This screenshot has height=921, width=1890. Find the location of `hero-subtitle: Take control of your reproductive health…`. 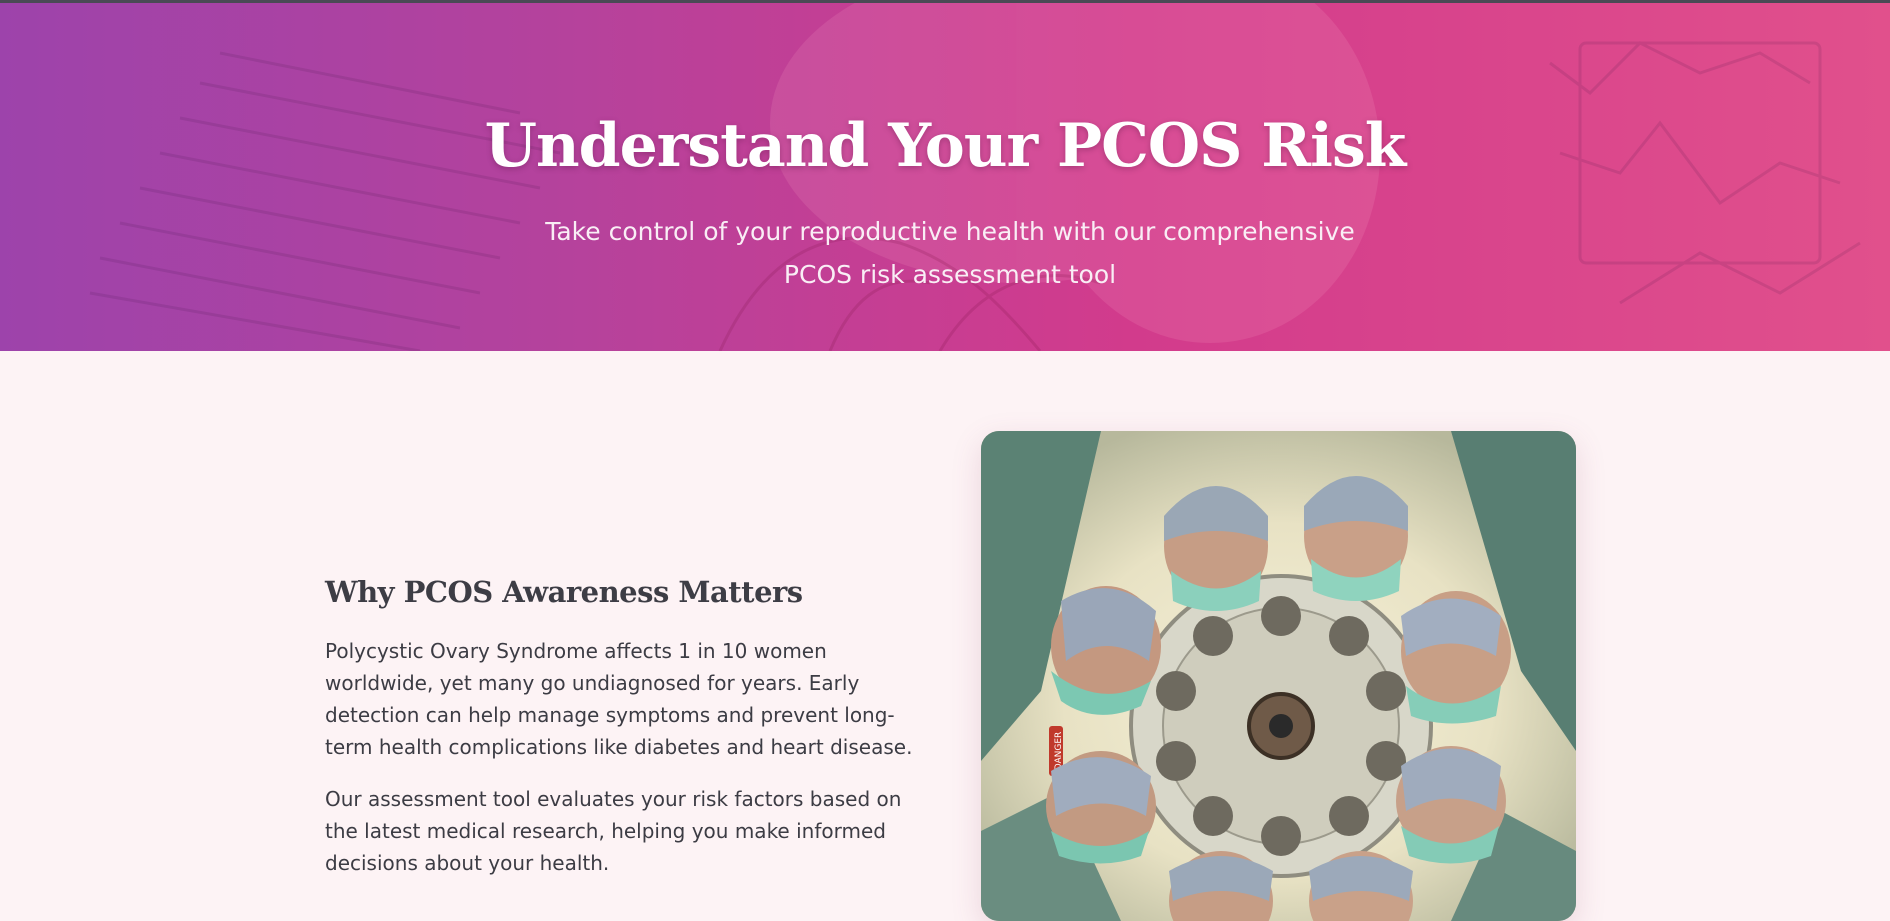

hero-subtitle: Take control of your reproductive health… is located at coordinates (950, 253).